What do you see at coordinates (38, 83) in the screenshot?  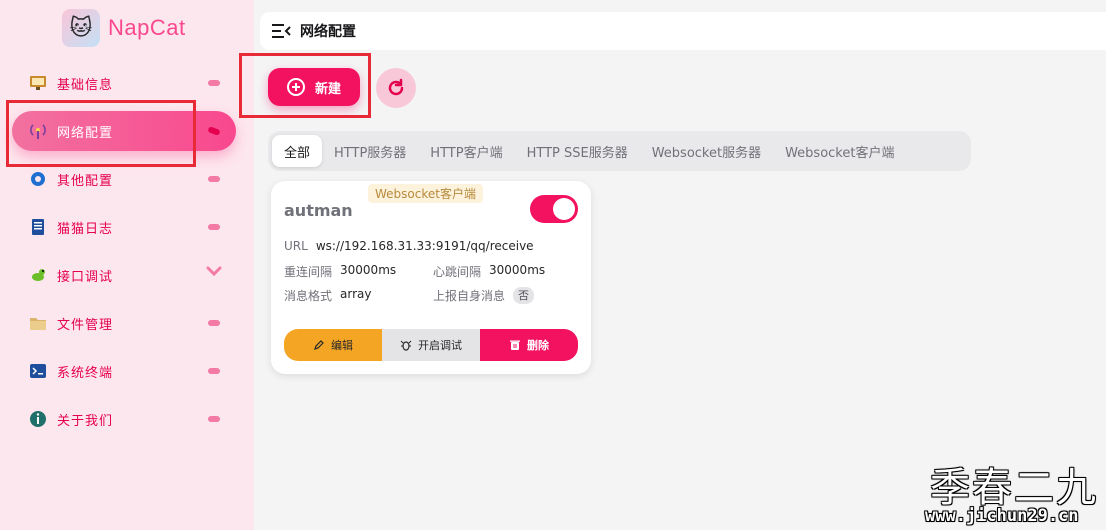 I see `dashboard-icon` at bounding box center [38, 83].